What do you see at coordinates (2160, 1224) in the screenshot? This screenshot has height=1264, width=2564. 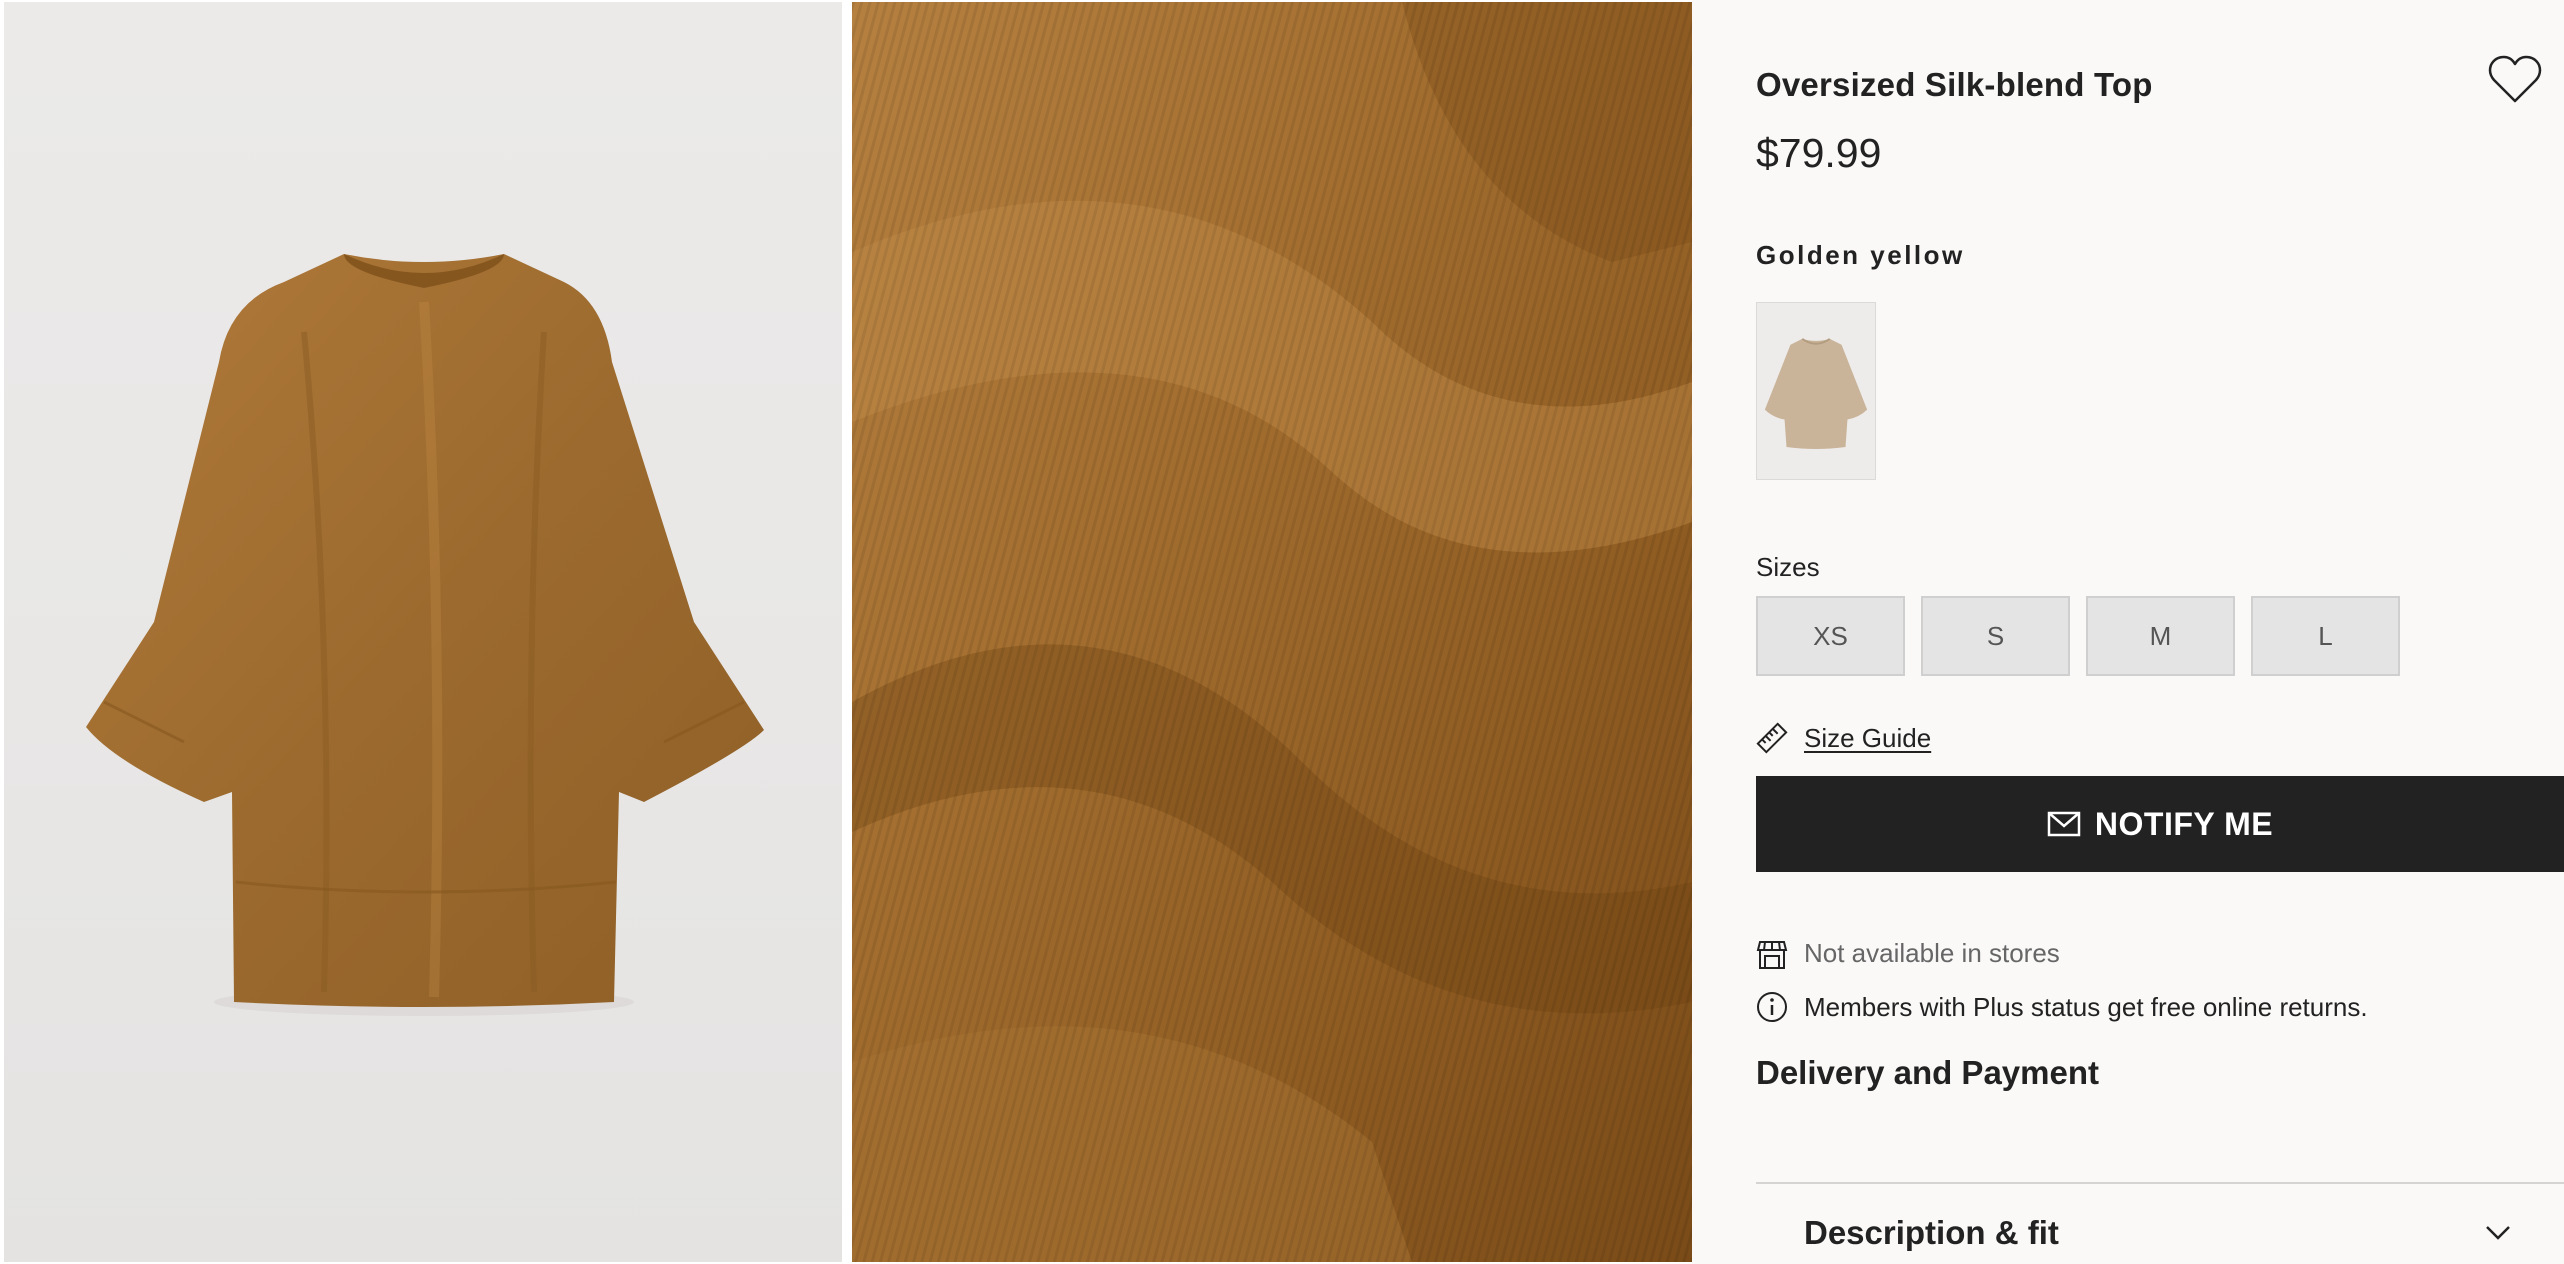 I see `description-fit-accordion: Description & fit` at bounding box center [2160, 1224].